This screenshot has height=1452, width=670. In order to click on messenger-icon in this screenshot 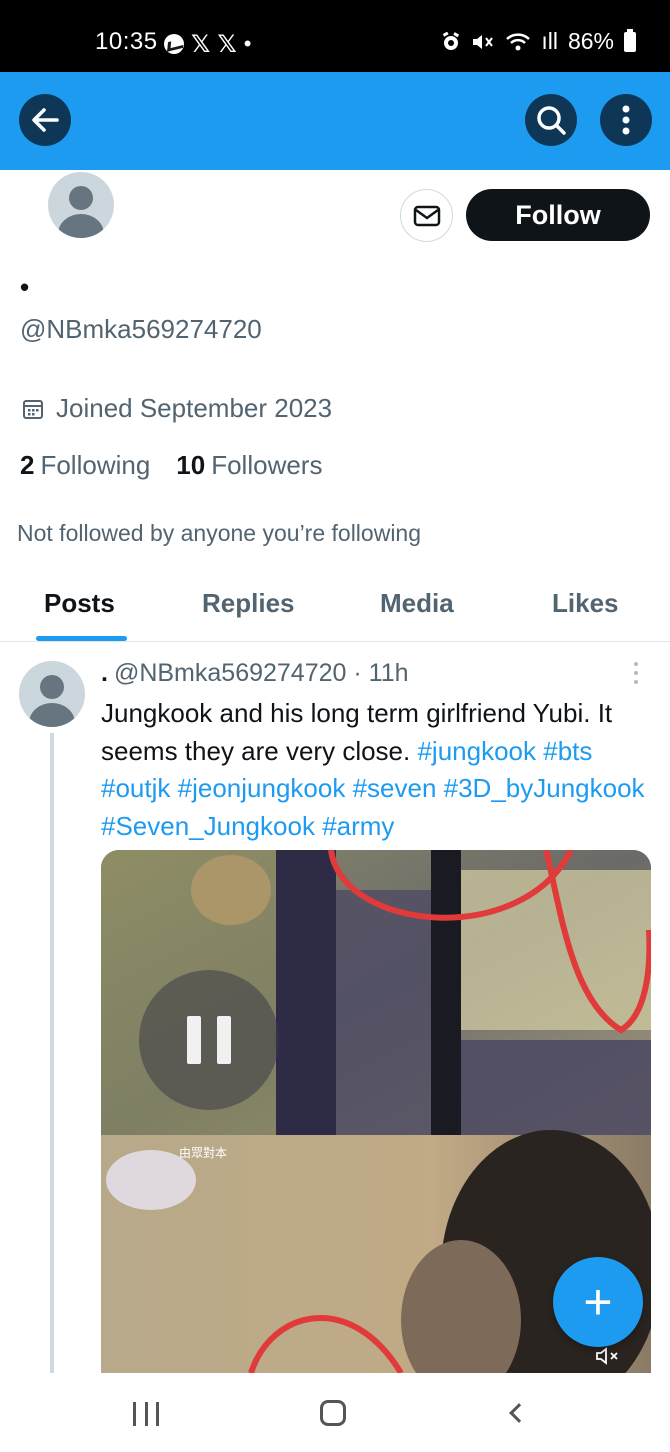, I will do `click(174, 44)`.